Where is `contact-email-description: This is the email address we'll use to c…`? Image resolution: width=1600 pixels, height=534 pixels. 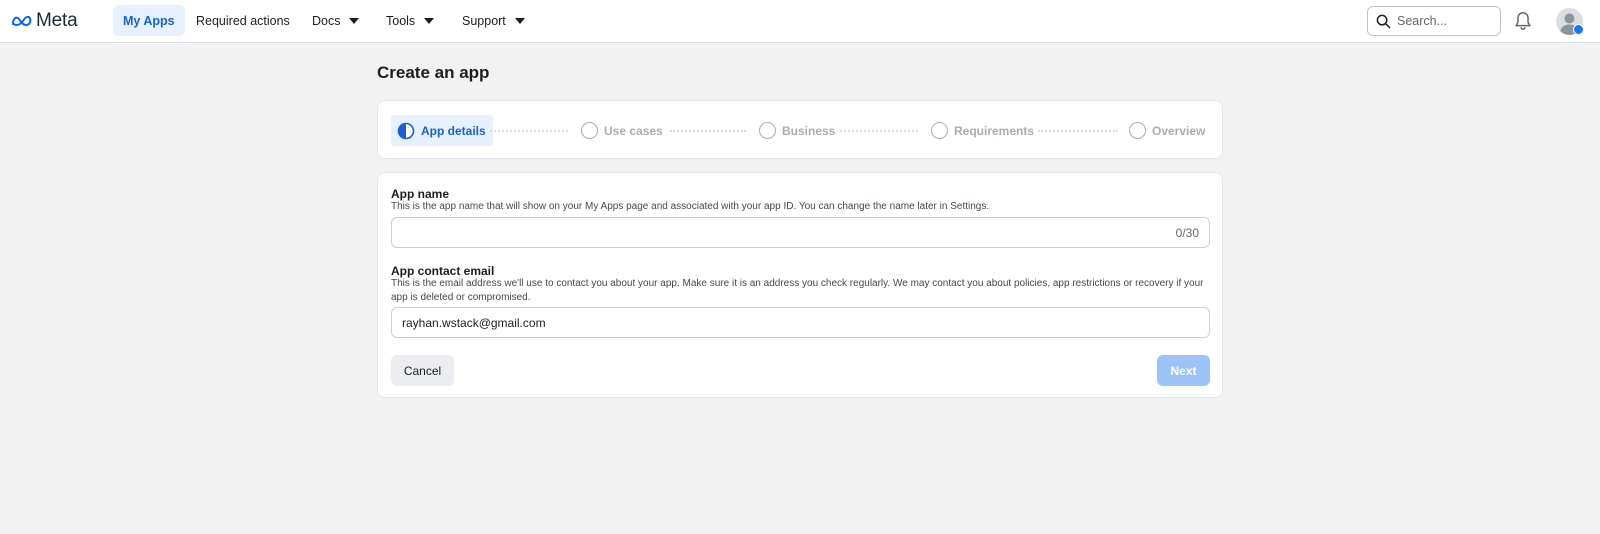 contact-email-description: This is the email address we'll use to c… is located at coordinates (797, 290).